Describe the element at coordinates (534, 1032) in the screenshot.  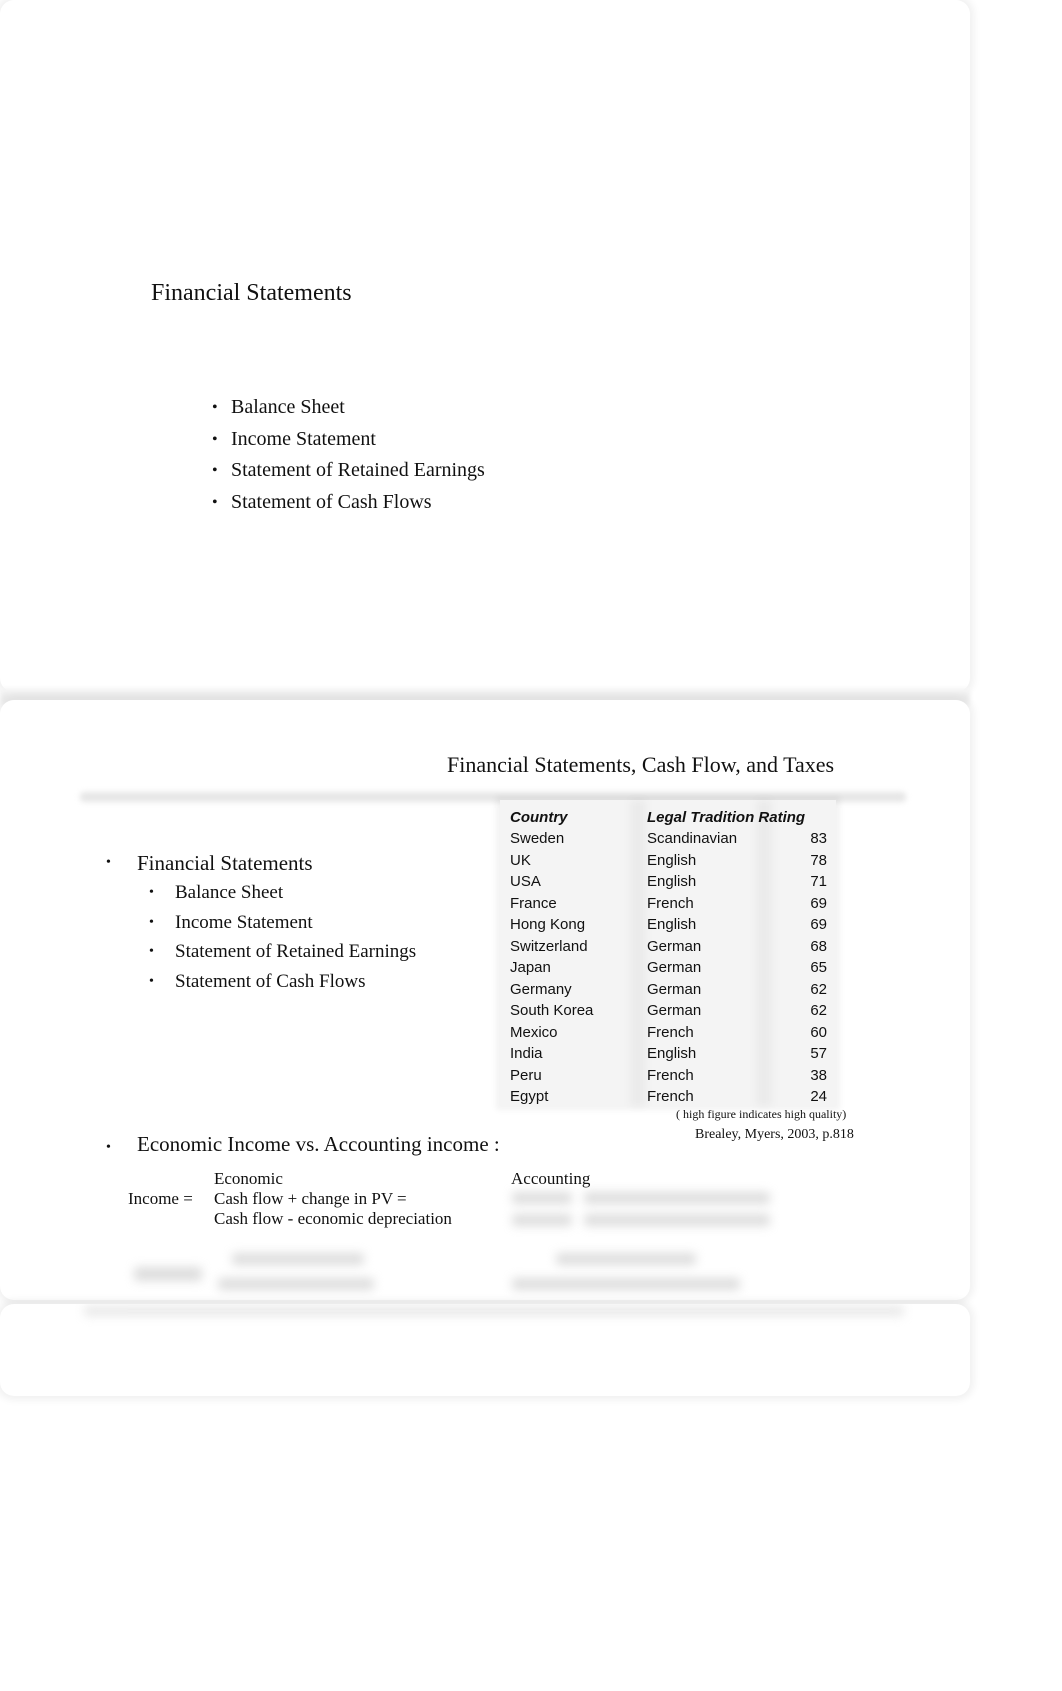
I see `cell-country: Mexico` at that location.